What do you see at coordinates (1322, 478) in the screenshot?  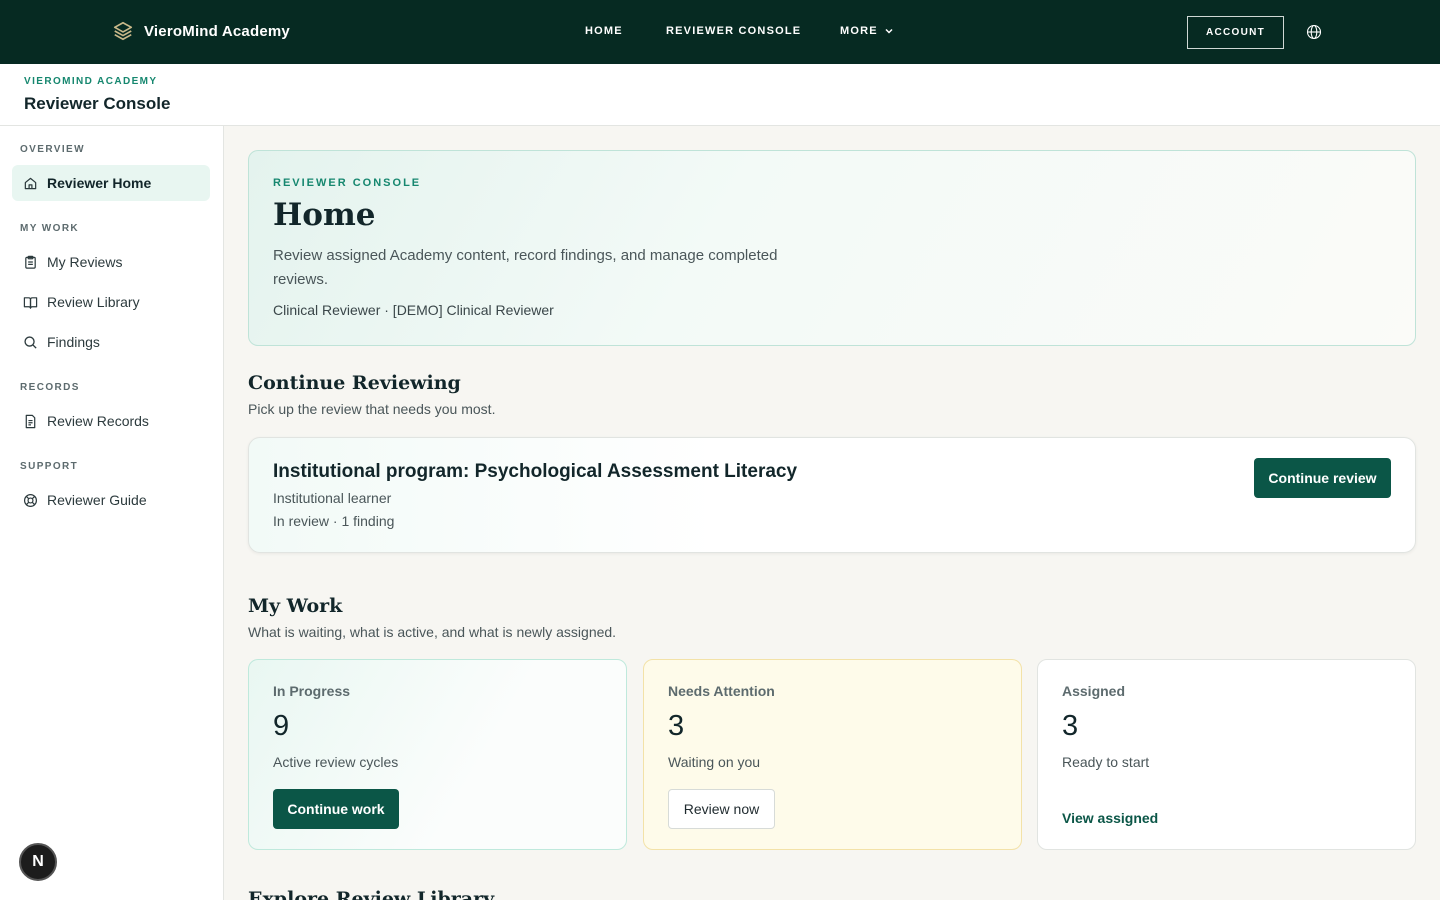 I see `continue-review-button: Continue review` at bounding box center [1322, 478].